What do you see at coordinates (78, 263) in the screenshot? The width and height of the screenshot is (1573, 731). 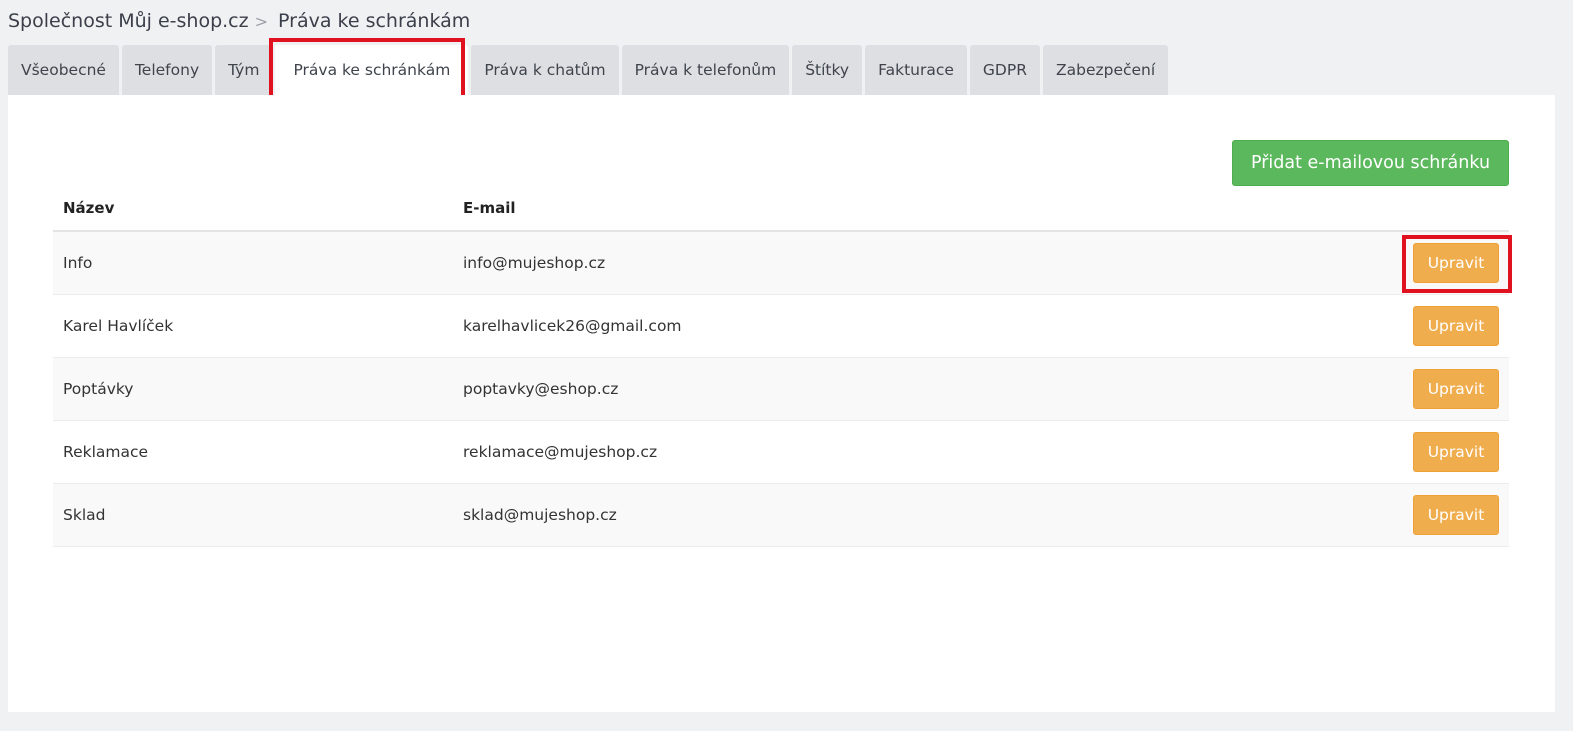 I see `cell-name: Info` at bounding box center [78, 263].